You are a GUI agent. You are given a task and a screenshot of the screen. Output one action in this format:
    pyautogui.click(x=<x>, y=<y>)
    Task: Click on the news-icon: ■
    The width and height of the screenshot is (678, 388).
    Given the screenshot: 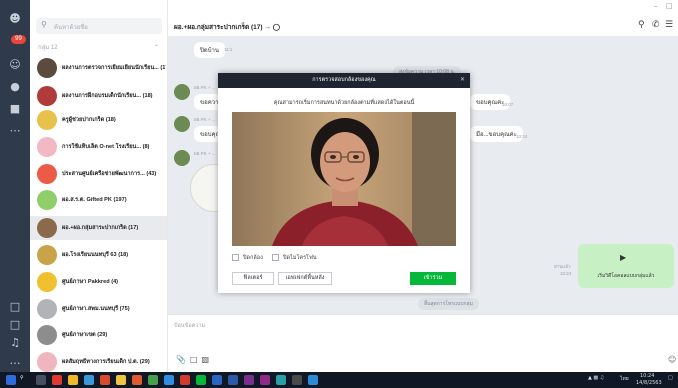 What is the action you would take?
    pyautogui.click(x=15, y=109)
    